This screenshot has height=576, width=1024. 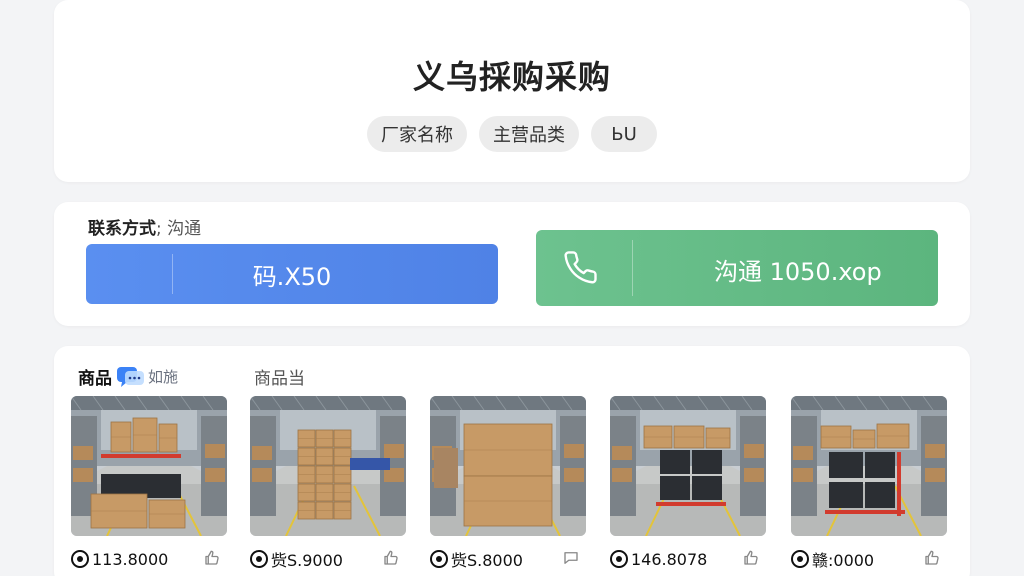 I want to click on product-card: 赀S.9000, so click(x=328, y=483).